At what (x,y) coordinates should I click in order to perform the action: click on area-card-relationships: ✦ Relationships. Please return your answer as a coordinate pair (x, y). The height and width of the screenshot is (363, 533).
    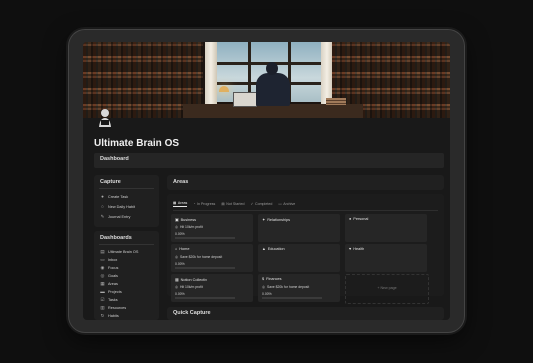
    Looking at the image, I should click on (299, 228).